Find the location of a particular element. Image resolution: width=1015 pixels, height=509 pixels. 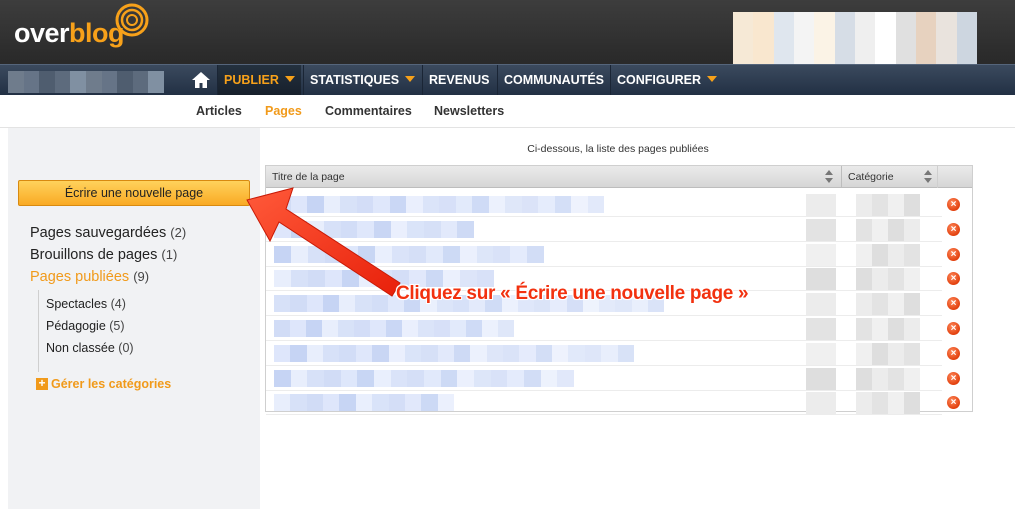

annotation-arrow is located at coordinates (323, 242).